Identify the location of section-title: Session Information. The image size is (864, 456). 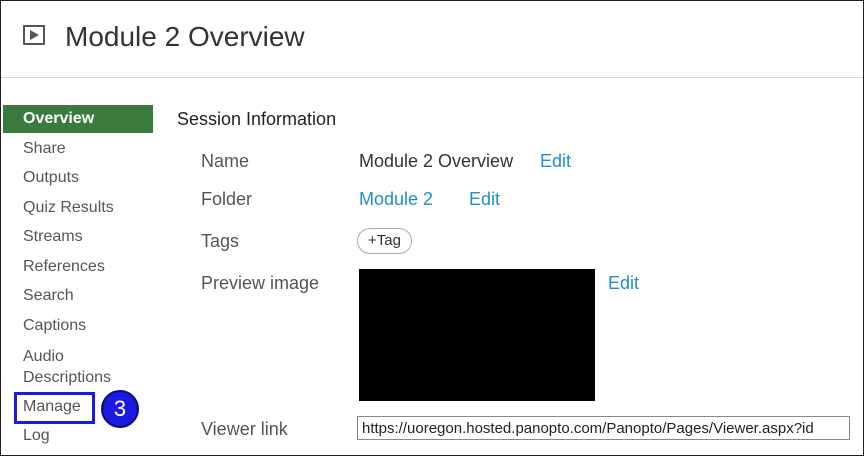
(257, 119).